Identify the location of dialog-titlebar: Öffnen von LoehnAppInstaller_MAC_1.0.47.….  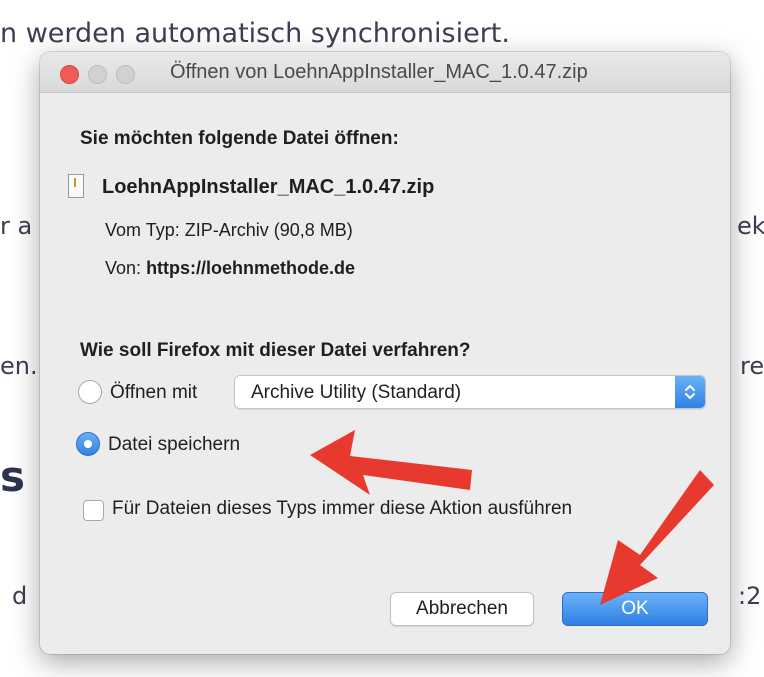
(385, 72).